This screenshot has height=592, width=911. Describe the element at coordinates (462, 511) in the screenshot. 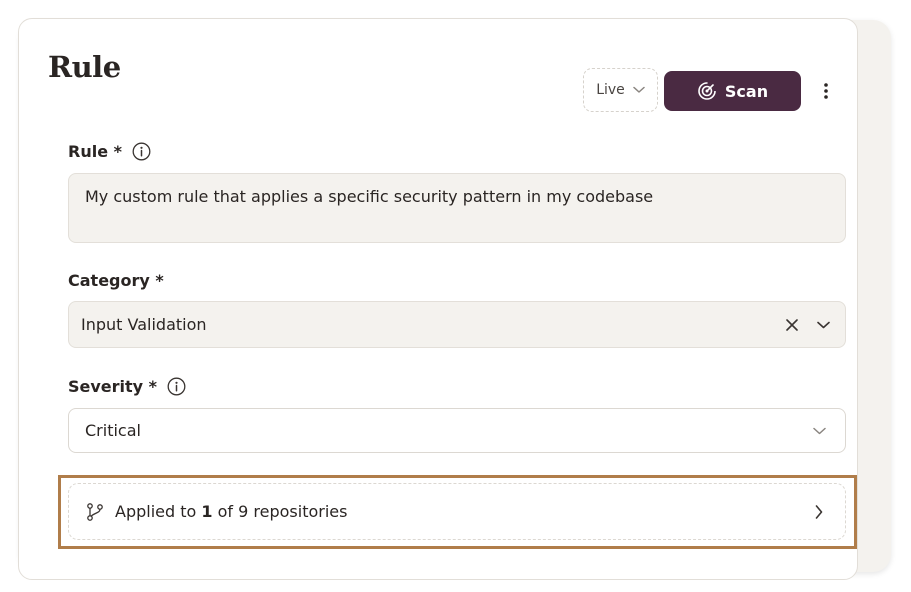

I see `applied-repositories-text: Applied to 1 of 9 repositories` at that location.